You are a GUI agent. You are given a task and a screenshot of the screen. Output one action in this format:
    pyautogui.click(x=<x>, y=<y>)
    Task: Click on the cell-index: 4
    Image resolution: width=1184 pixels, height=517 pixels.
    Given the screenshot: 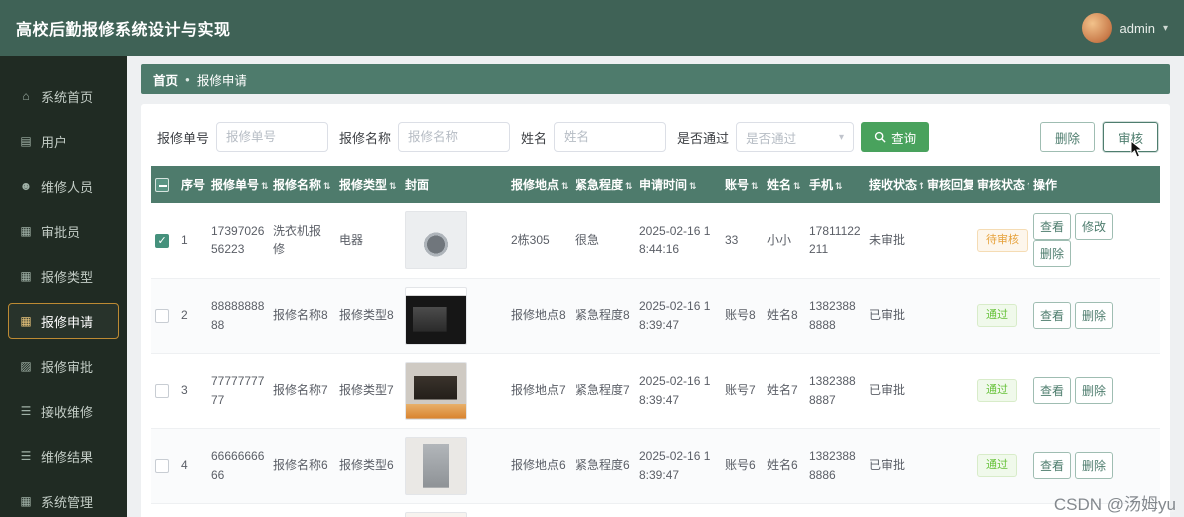 What is the action you would take?
    pyautogui.click(x=192, y=466)
    